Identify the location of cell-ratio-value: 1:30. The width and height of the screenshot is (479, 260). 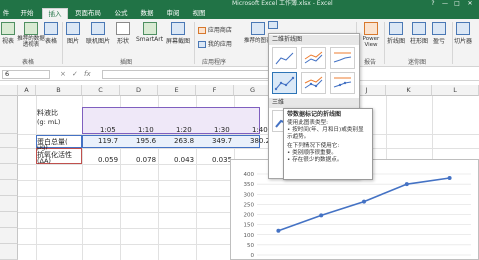
(222, 130).